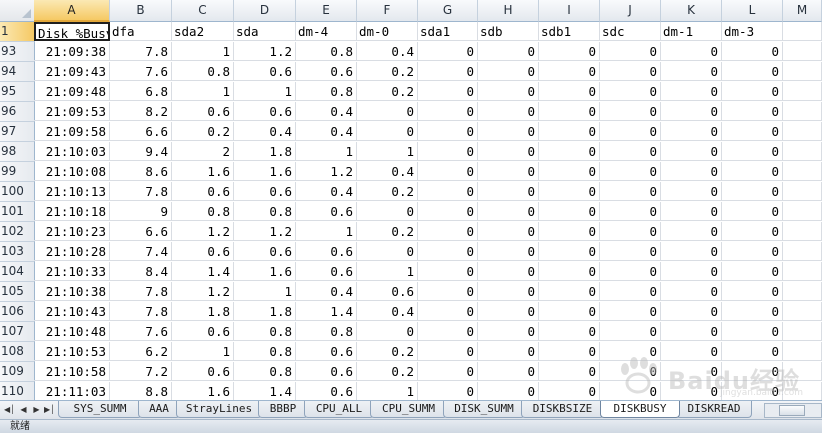 The height and width of the screenshot is (433, 822). Describe the element at coordinates (265, 271) in the screenshot. I see `data-cell: 1.6` at that location.